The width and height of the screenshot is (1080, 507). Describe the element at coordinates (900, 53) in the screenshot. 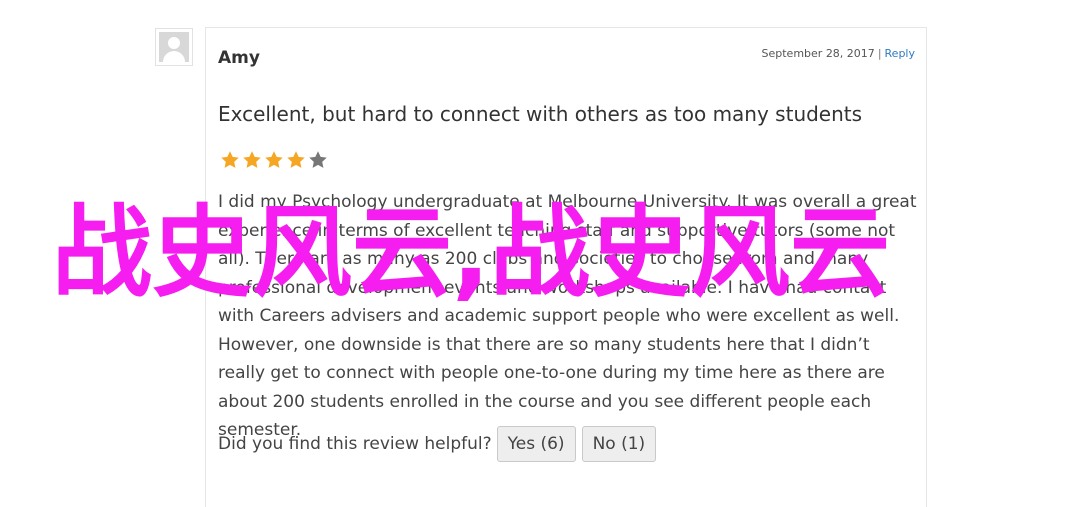

I see `reply-link: Reply` at that location.